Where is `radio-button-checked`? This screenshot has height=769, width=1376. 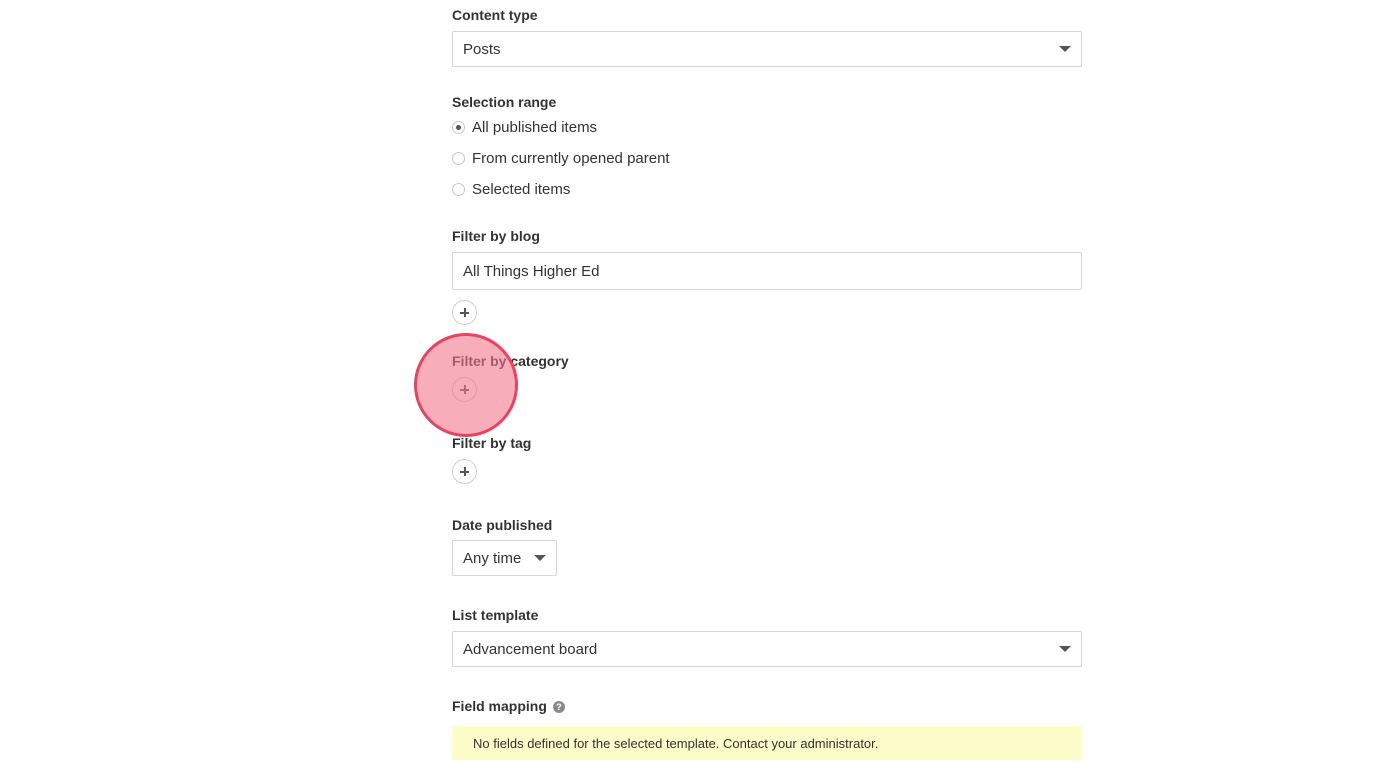
radio-button-checked is located at coordinates (458, 127).